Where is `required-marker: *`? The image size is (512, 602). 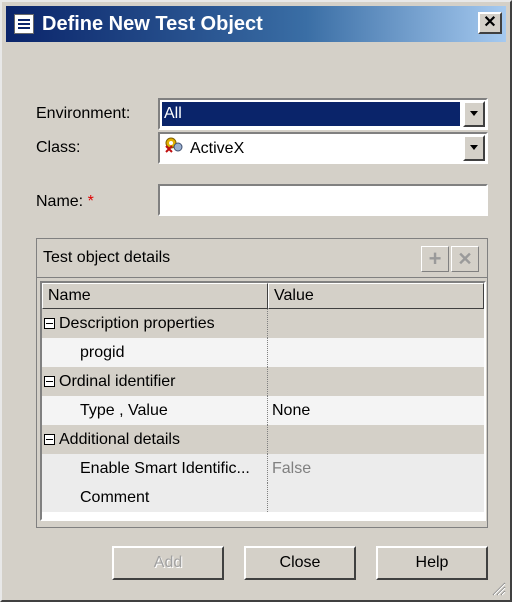 required-marker: * is located at coordinates (90, 201).